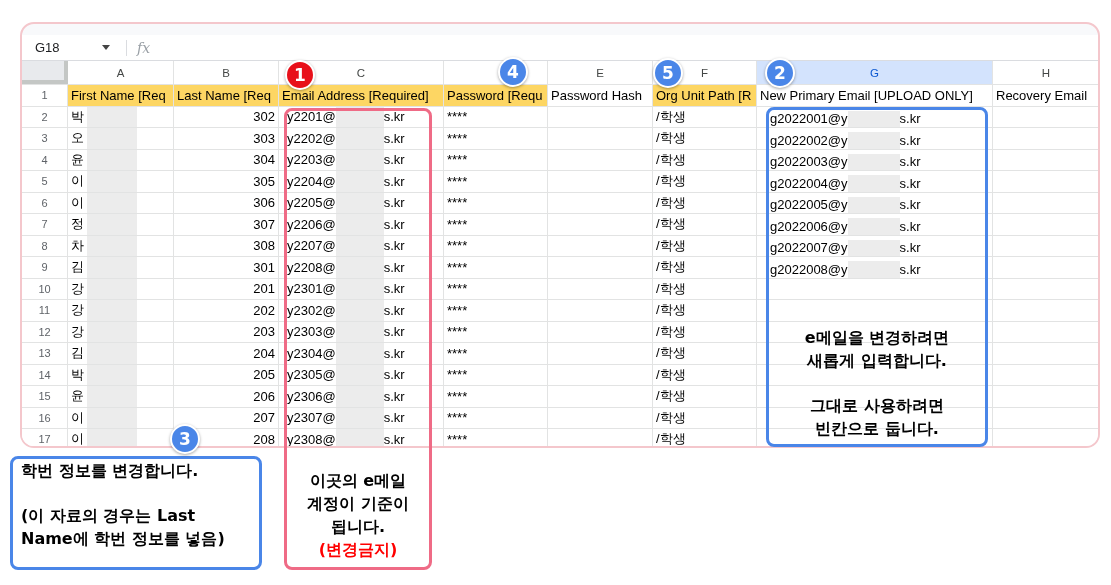 Image resolution: width=1111 pixels, height=585 pixels. I want to click on cell-text: y2302@, so click(311, 310).